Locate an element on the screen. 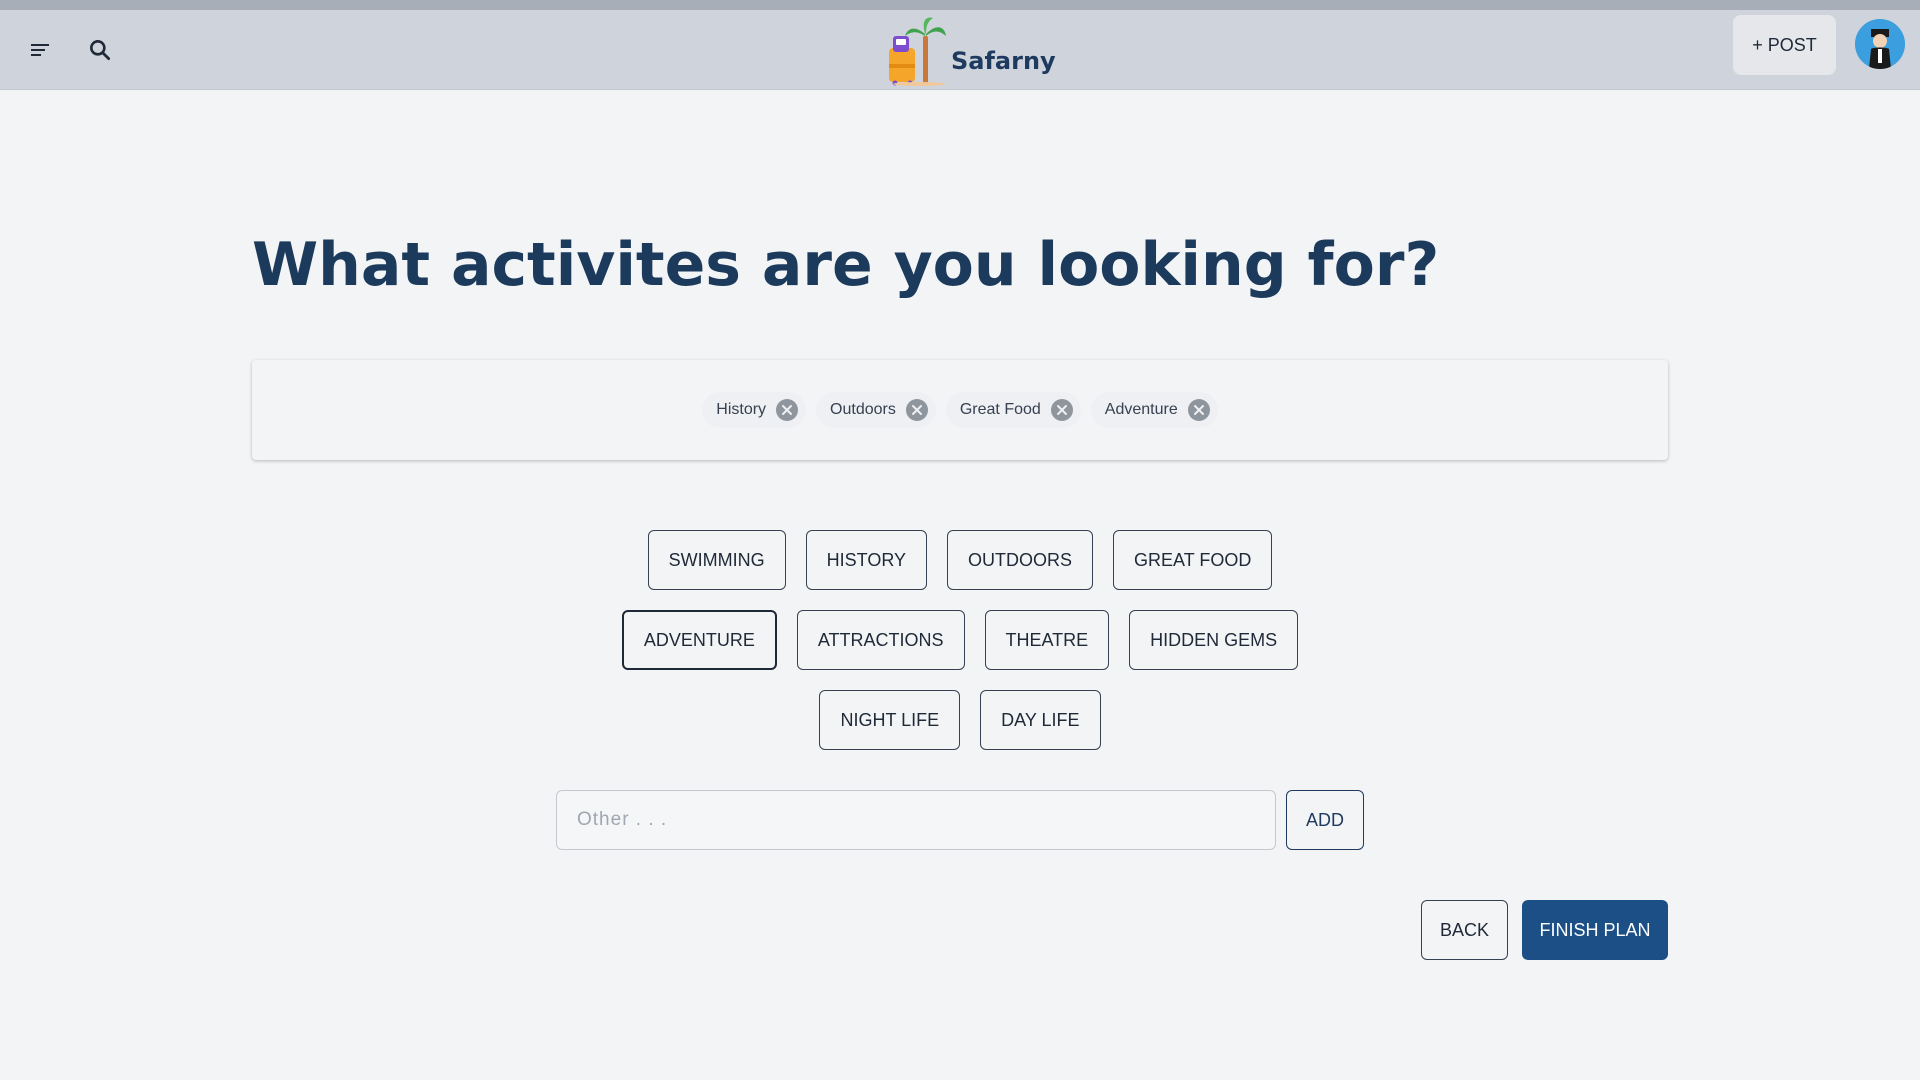  back-button: BACK is located at coordinates (1464, 930).